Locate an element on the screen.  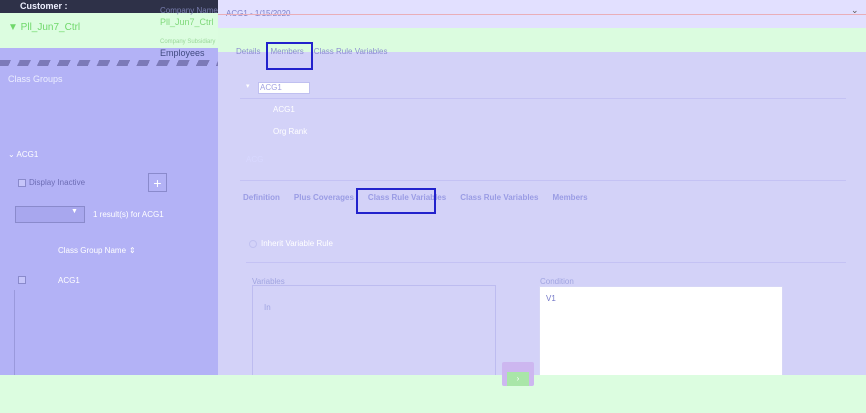
action-button-label: › is located at coordinates (518, 379).